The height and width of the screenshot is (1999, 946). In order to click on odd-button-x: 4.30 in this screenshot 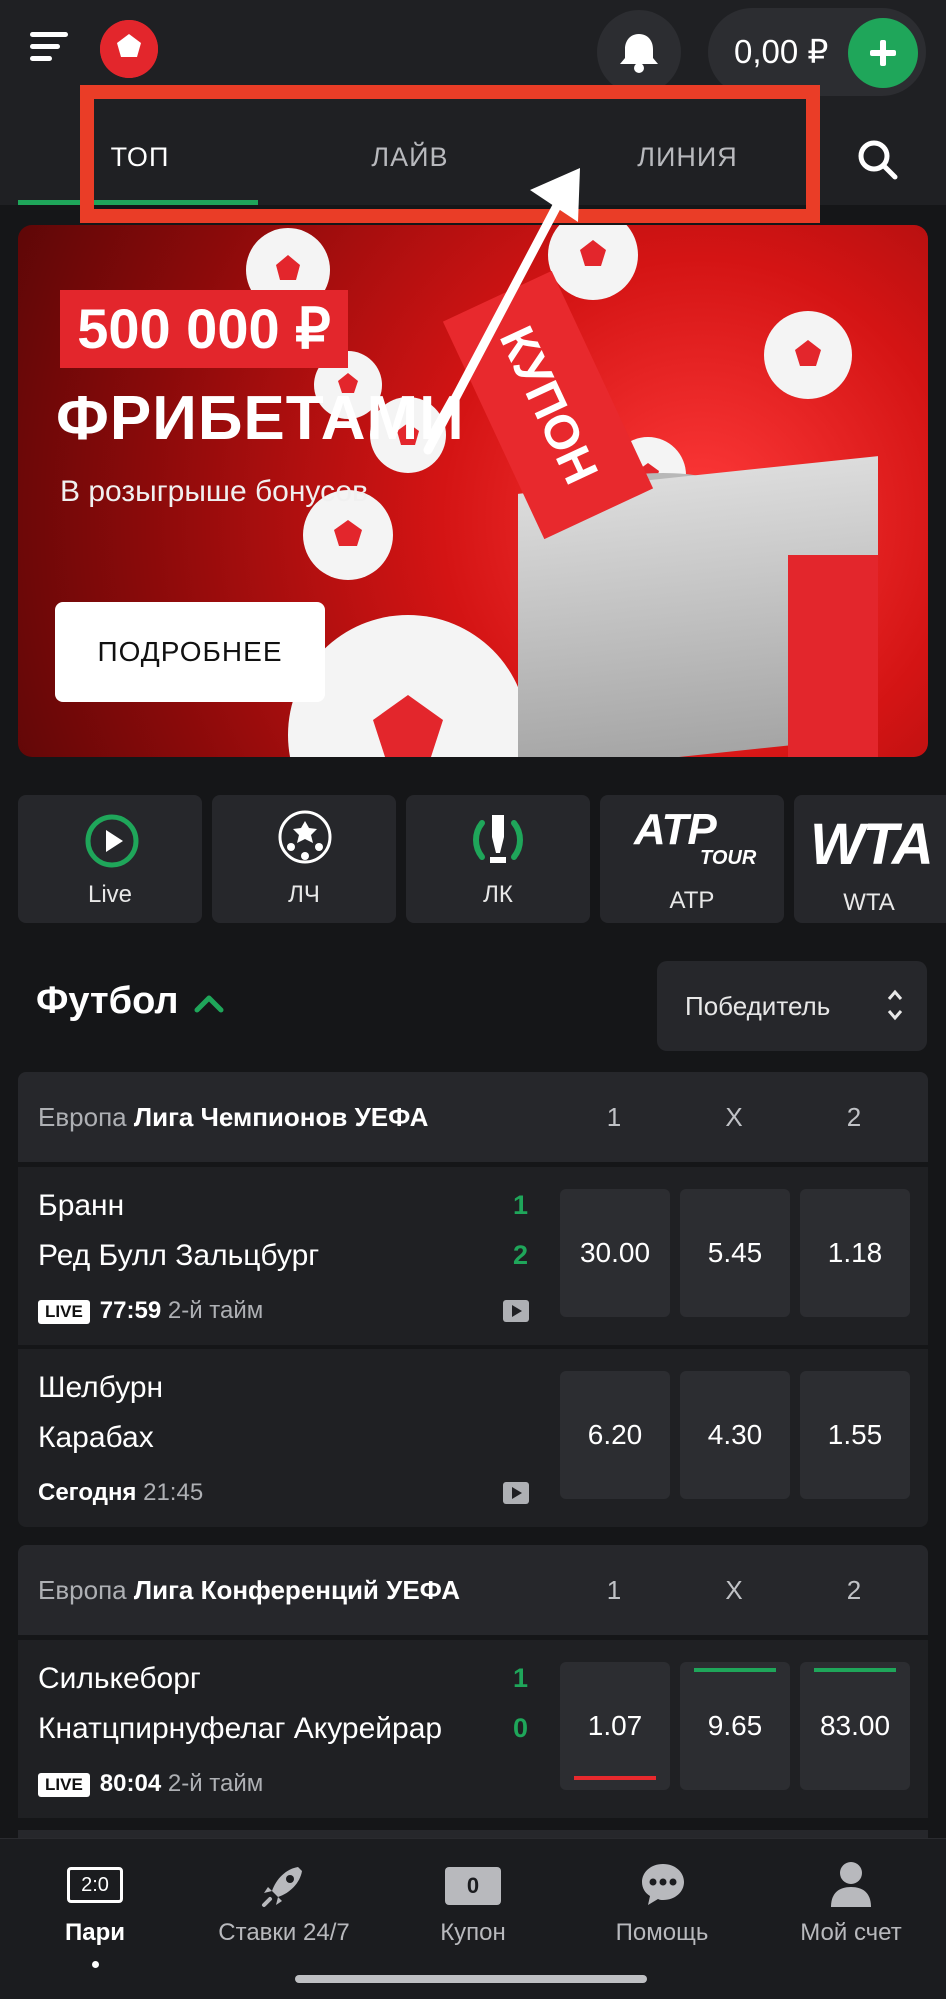, I will do `click(735, 1435)`.